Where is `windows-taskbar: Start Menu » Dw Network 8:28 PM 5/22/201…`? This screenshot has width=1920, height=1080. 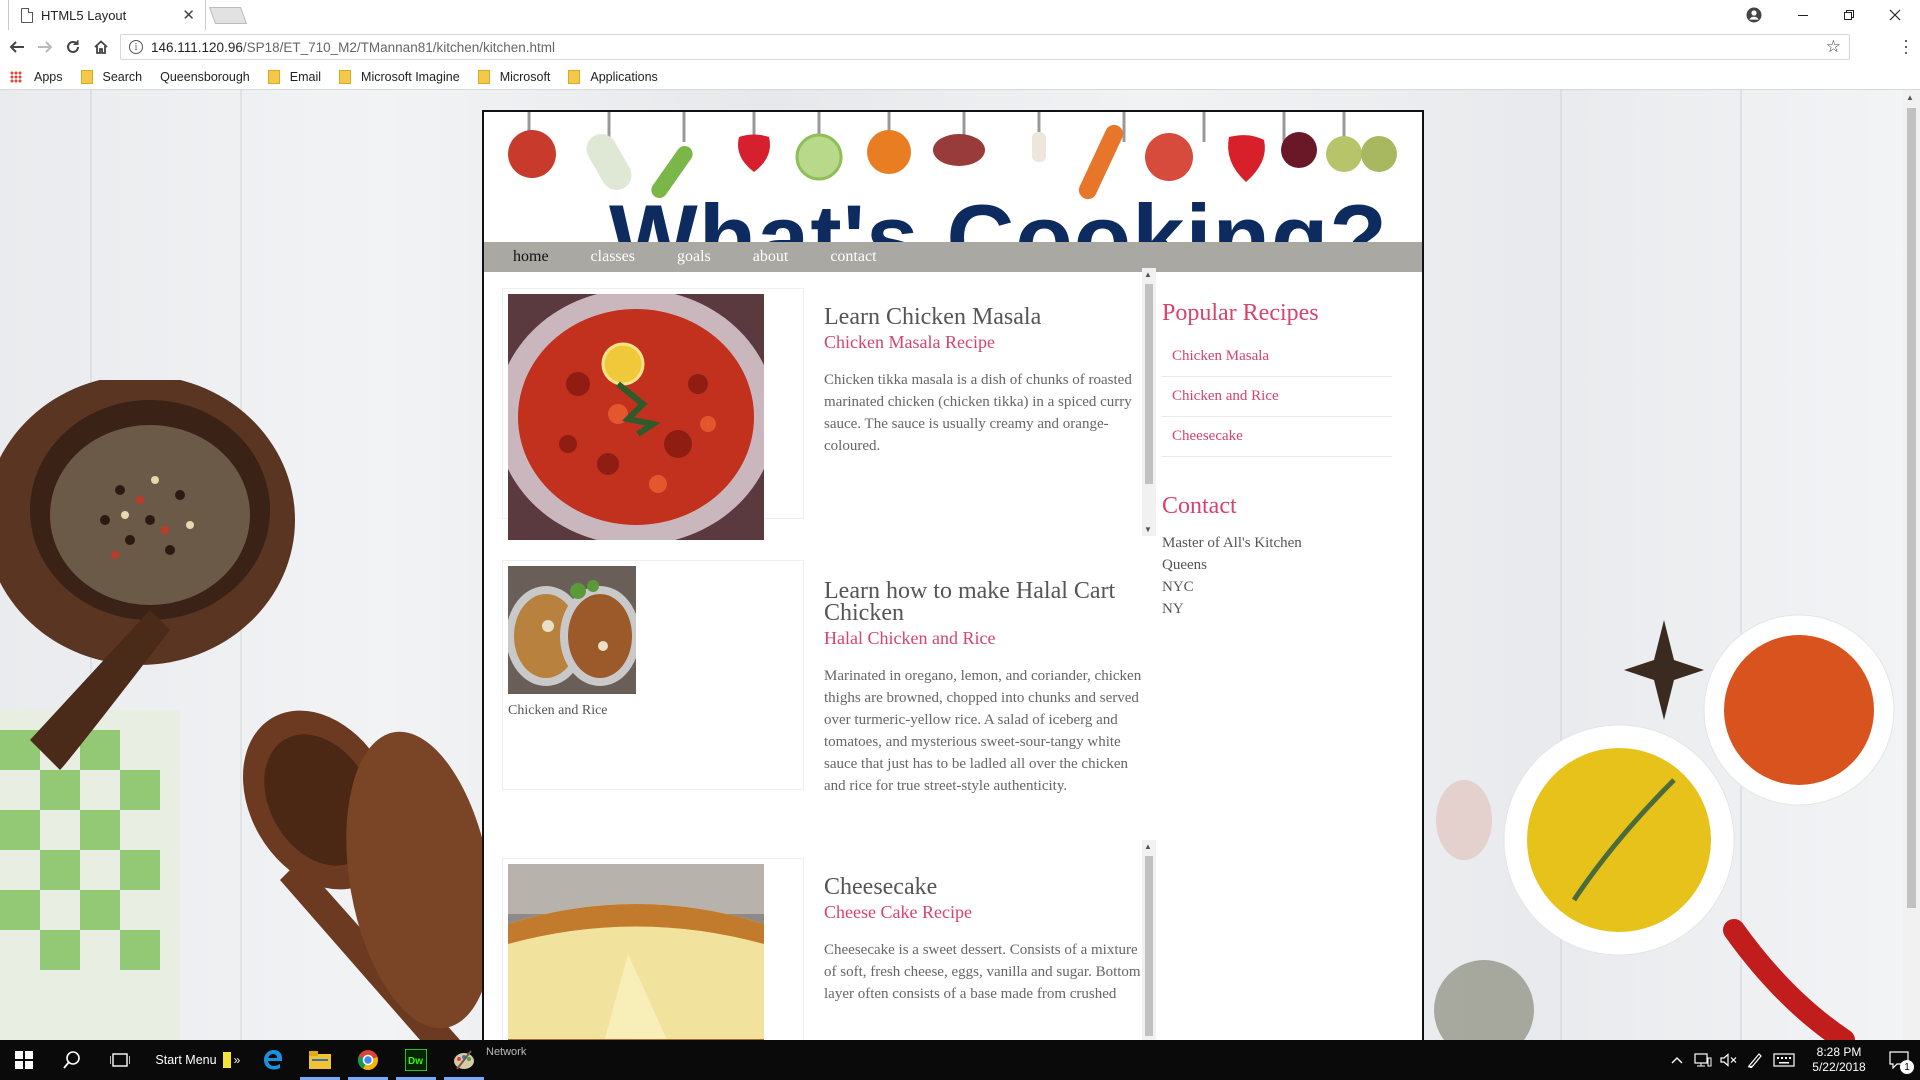 windows-taskbar: Start Menu » Dw Network 8:28 PM 5/22/201… is located at coordinates (960, 1060).